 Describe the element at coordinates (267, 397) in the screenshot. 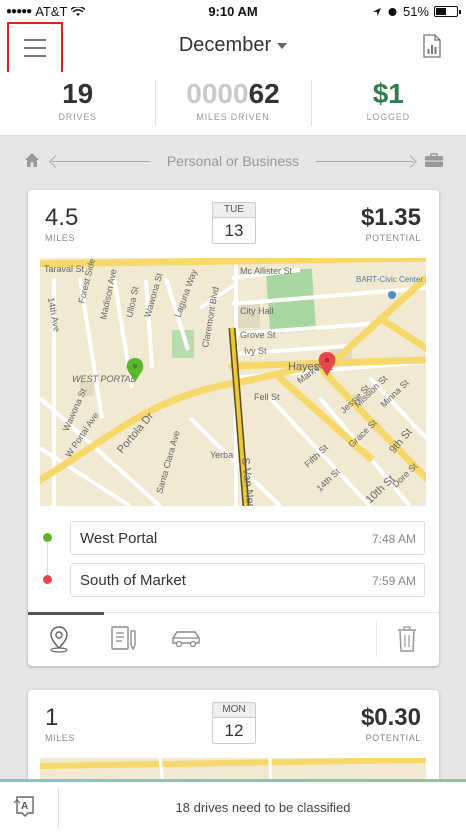

I see `map-label: Fell St` at that location.